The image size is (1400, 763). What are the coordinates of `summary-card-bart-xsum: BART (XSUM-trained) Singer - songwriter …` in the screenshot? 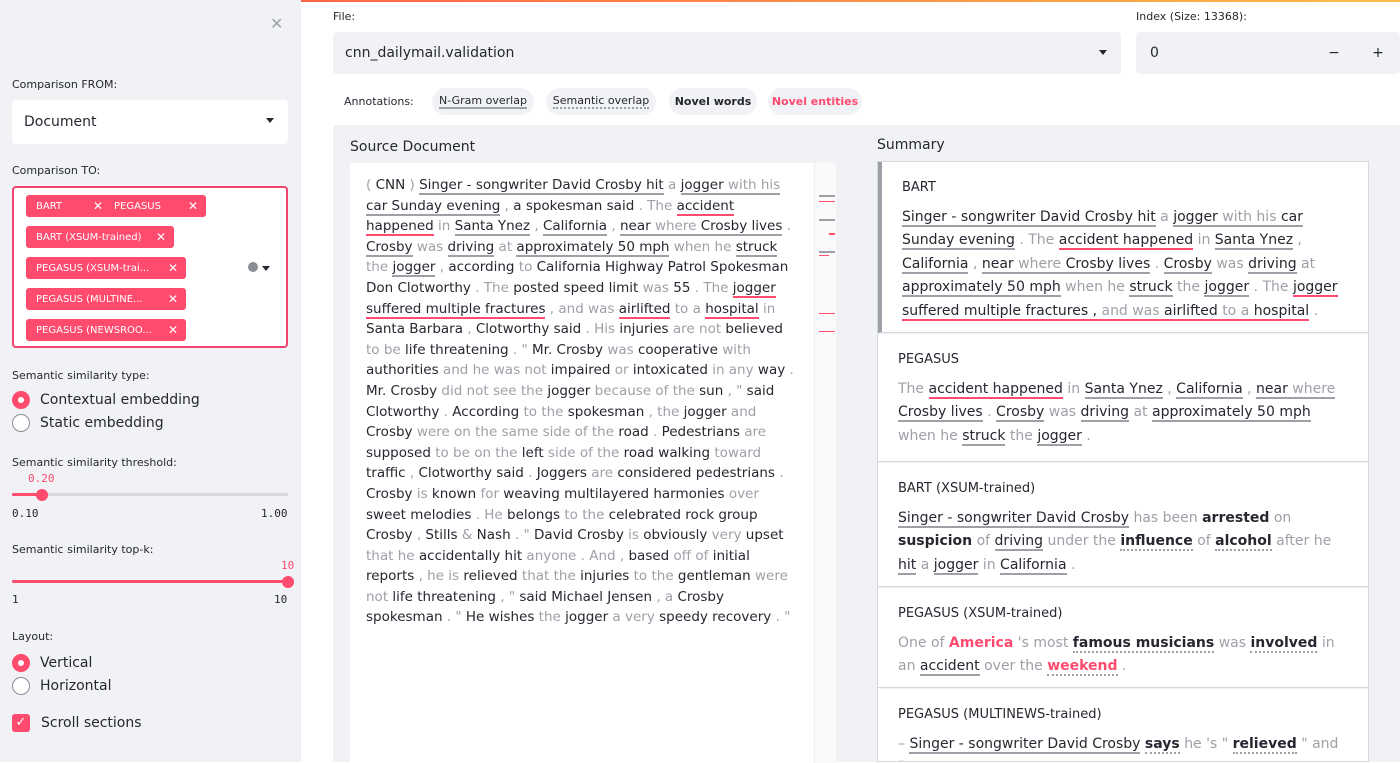 It's located at (1123, 525).